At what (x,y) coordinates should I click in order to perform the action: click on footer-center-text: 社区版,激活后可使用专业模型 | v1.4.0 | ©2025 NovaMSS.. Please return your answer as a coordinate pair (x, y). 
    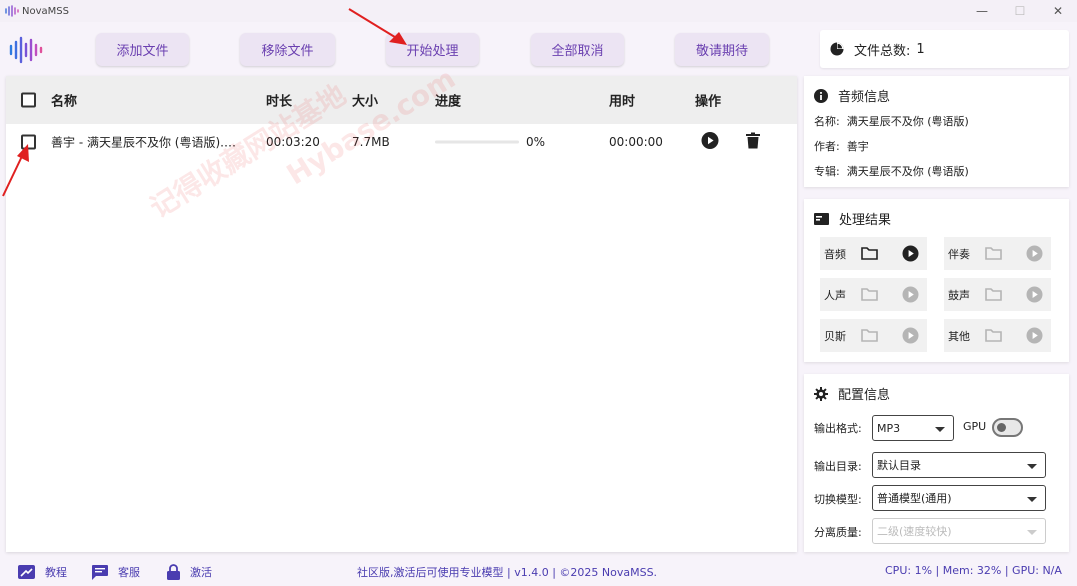
    Looking at the image, I should click on (507, 572).